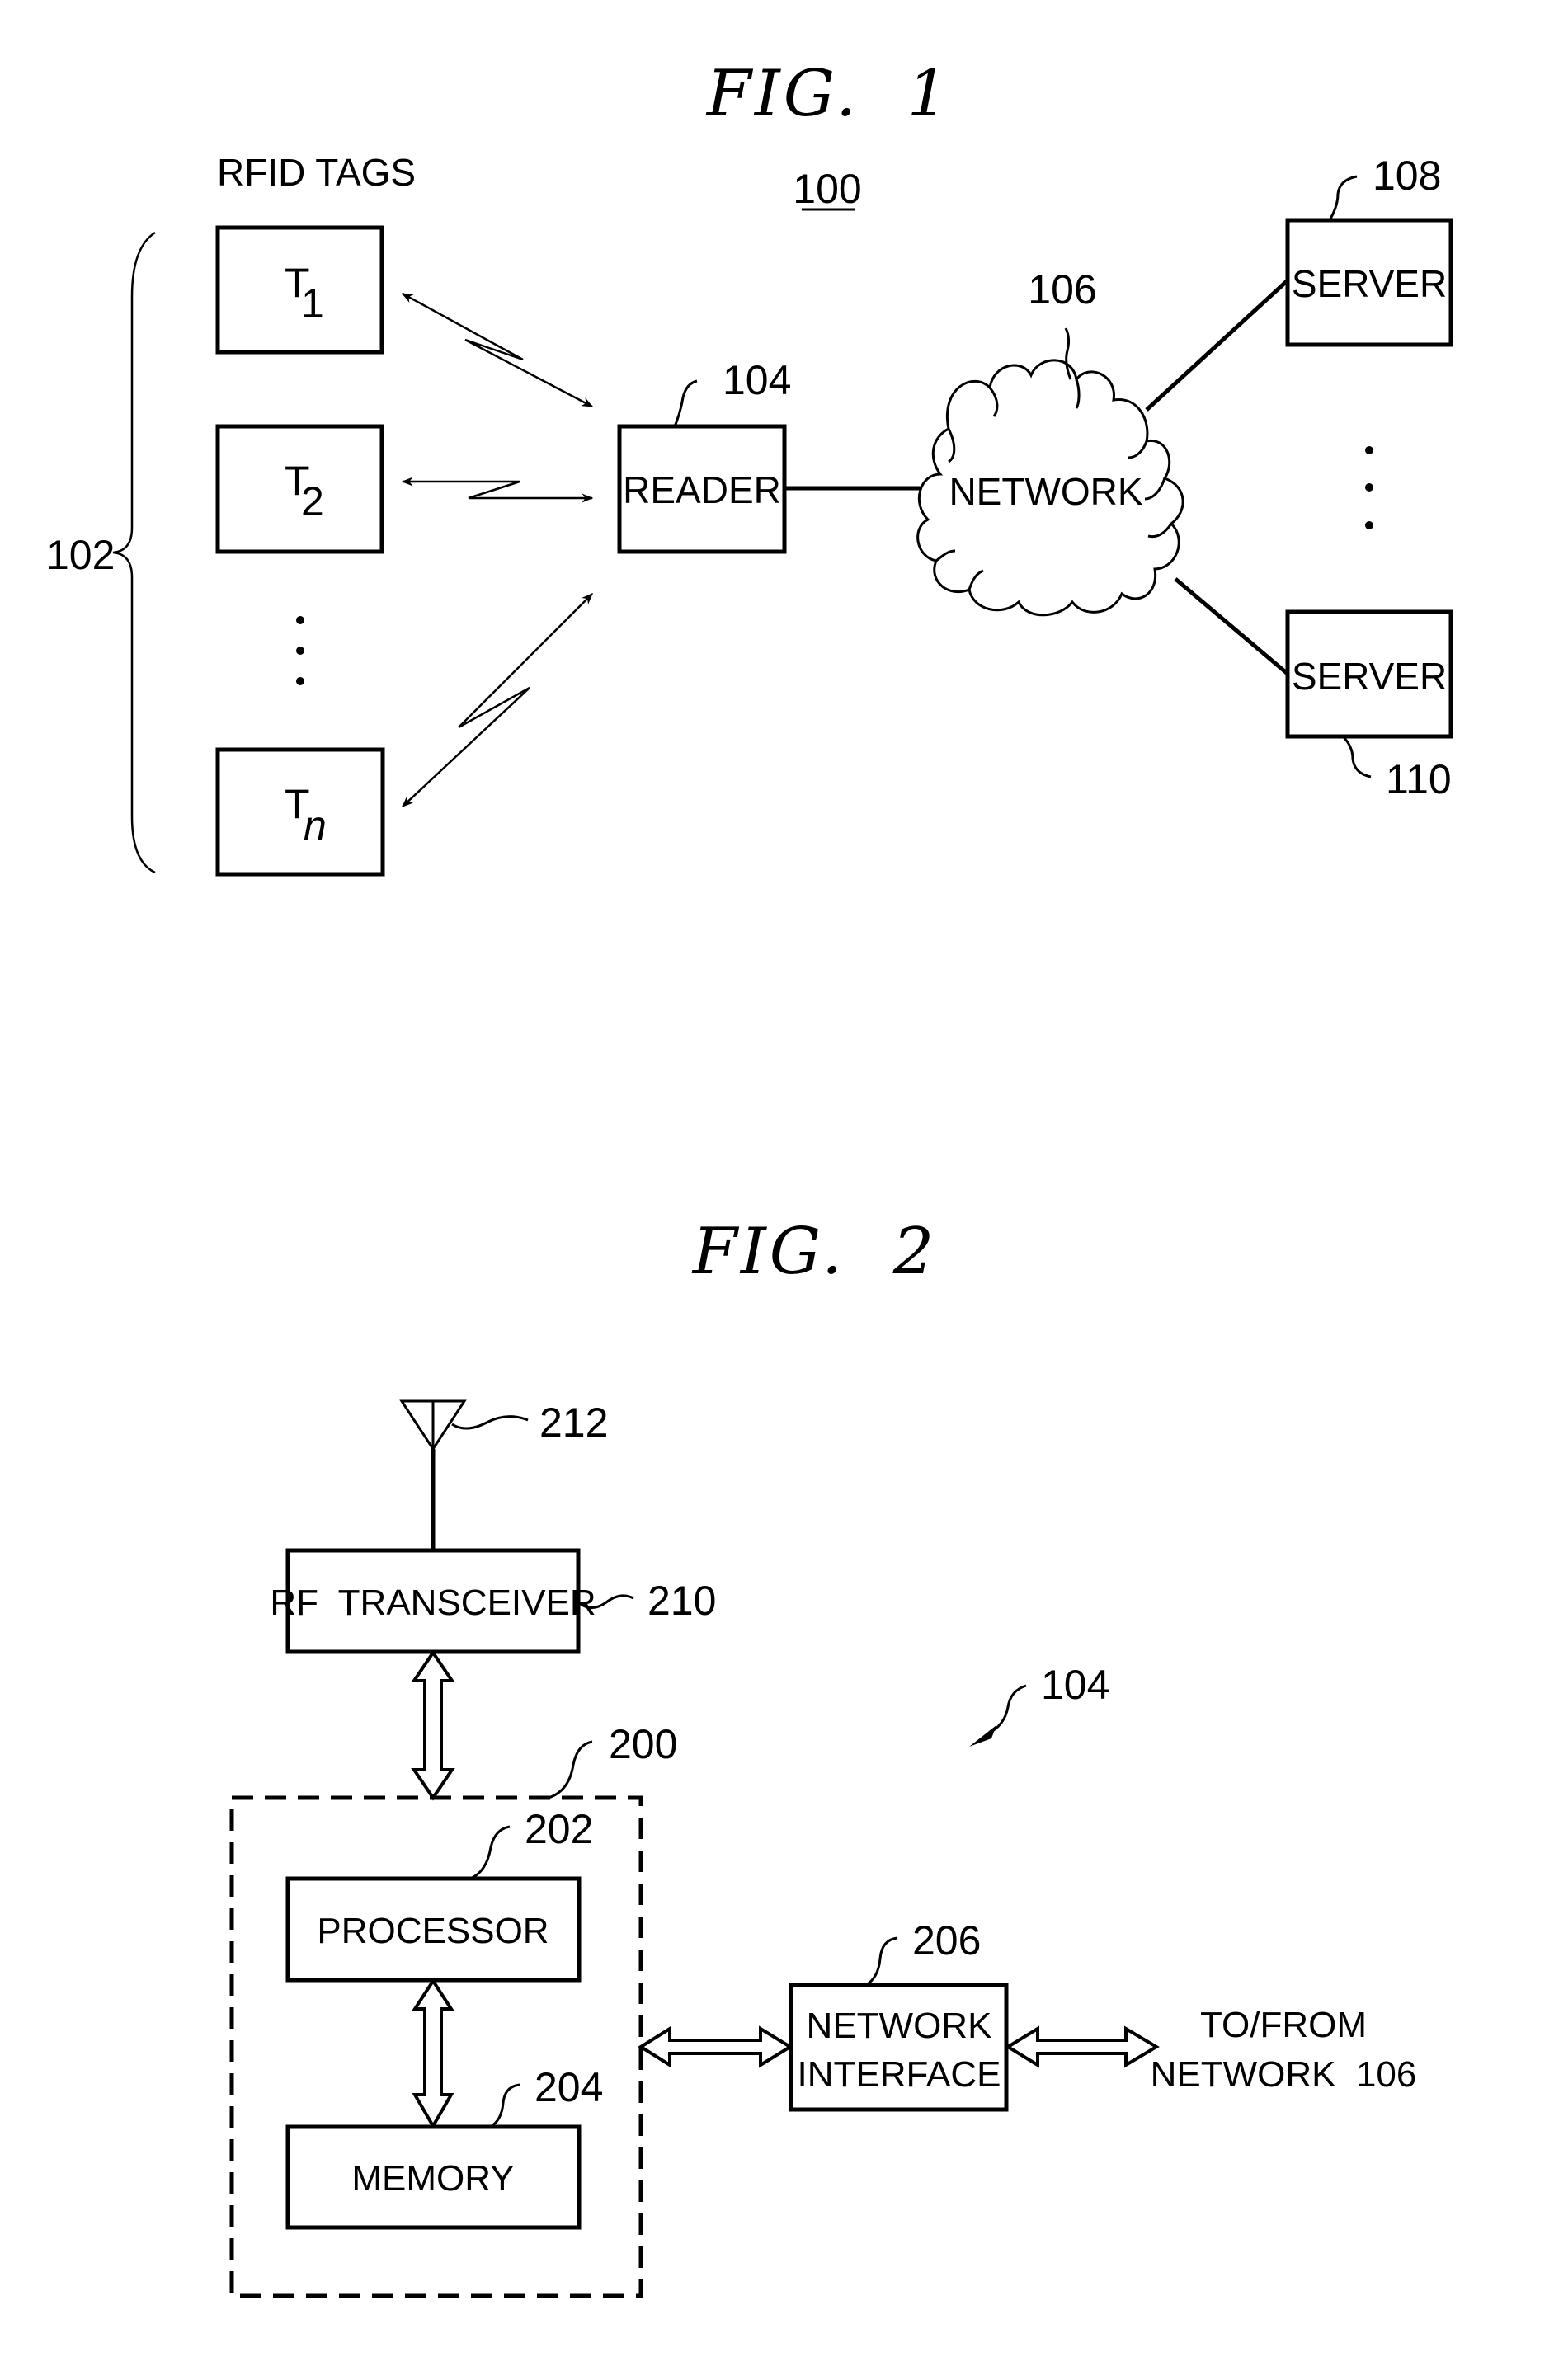 This screenshot has width=1554, height=2380. Describe the element at coordinates (504, 1474) in the screenshot. I see `antenna: 212` at that location.